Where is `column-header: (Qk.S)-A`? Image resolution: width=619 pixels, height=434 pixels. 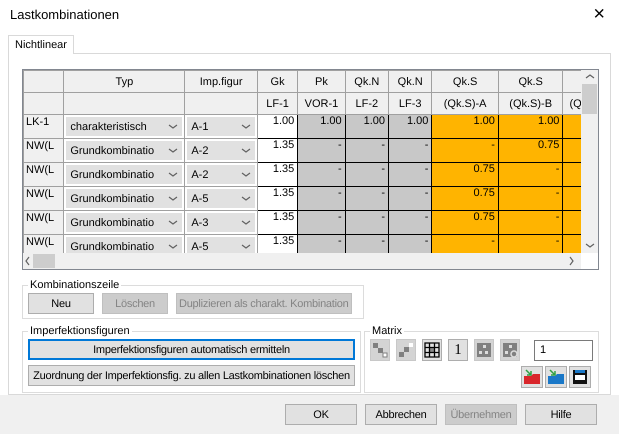
column-header: (Qk.S)-A is located at coordinates (465, 103).